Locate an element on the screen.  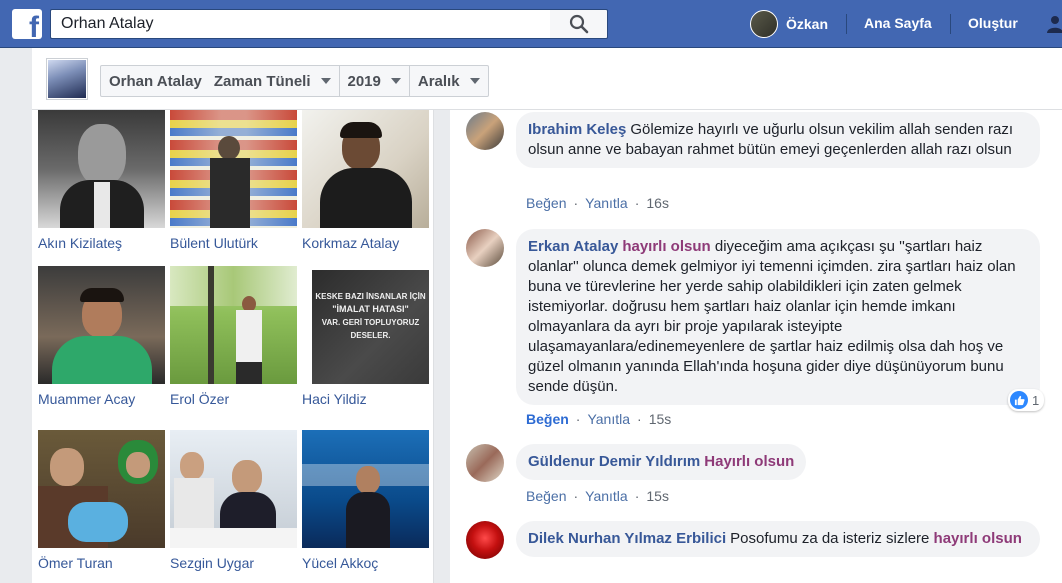
friend-tile: Muammer Acay is located at coordinates (101, 336).